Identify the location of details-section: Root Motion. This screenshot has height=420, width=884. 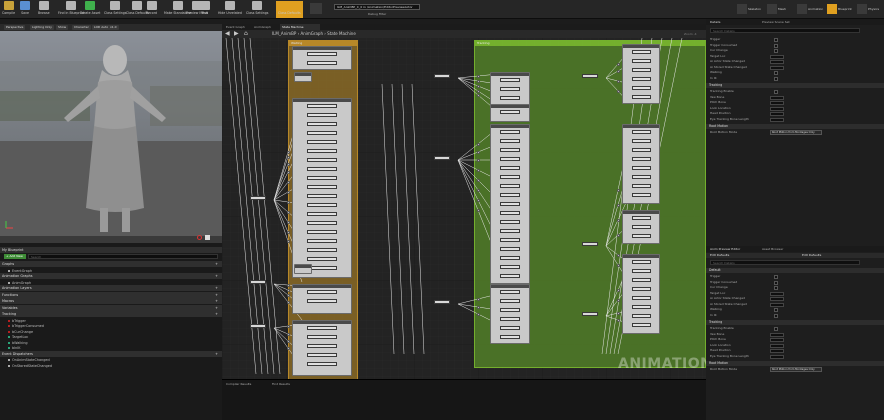
(795, 126).